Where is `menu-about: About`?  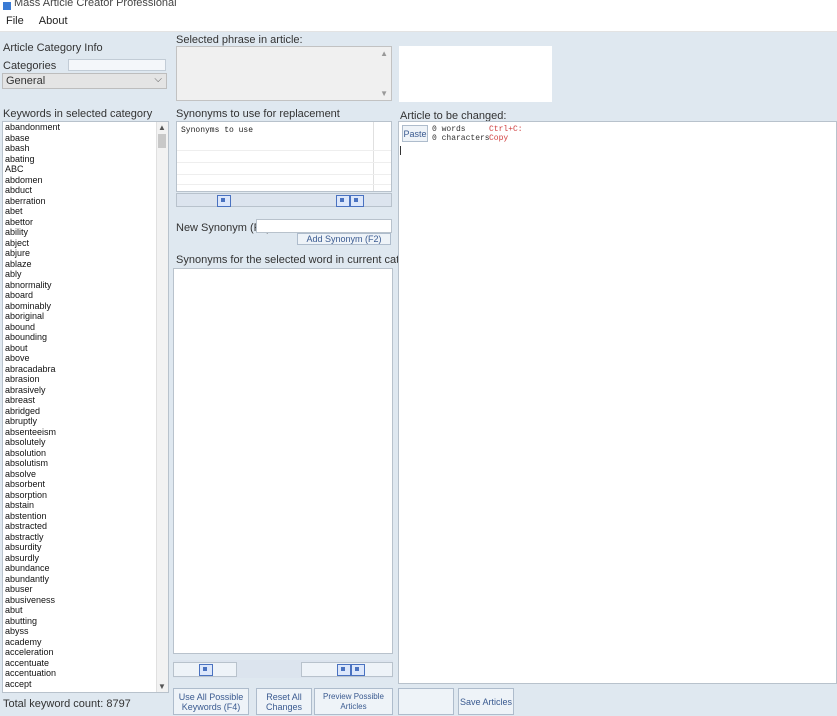 menu-about: About is located at coordinates (53, 19).